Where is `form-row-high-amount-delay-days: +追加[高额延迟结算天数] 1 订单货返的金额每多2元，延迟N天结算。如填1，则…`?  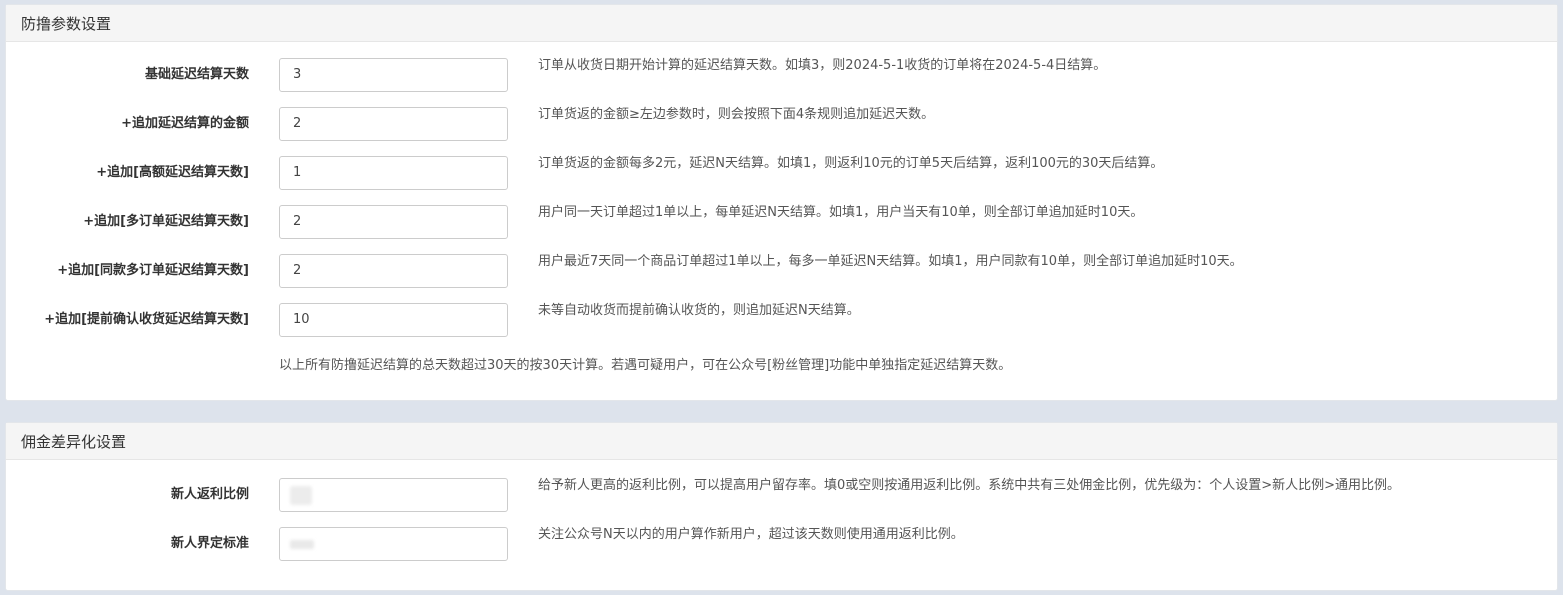 form-row-high-amount-delay-days: +追加[高额延迟结算天数] 1 订单货返的金额每多2元，延迟N天结算。如填1，则… is located at coordinates (781, 173).